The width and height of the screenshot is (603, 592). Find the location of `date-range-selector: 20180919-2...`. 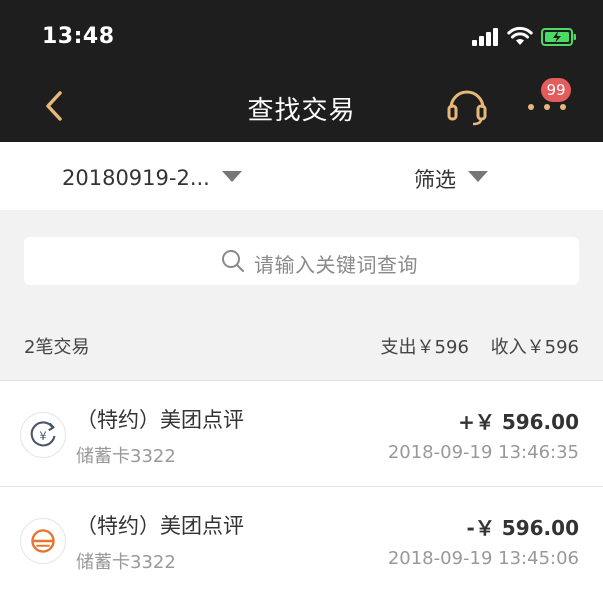

date-range-selector: 20180919-2... is located at coordinates (136, 178).